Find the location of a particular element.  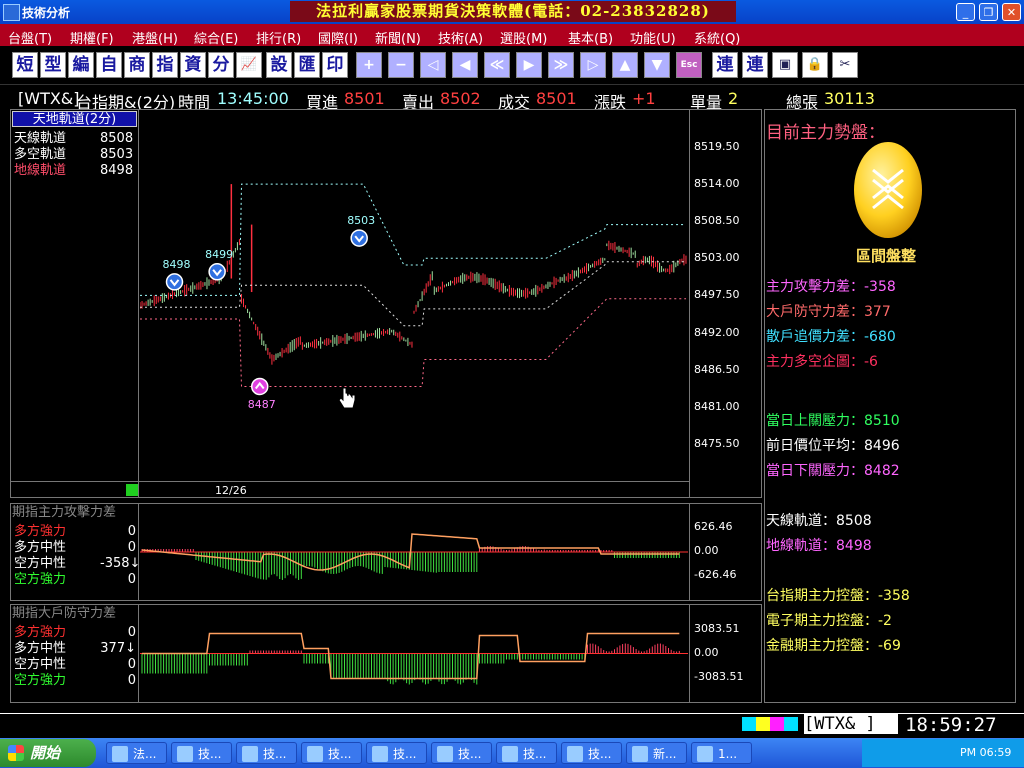

menu-item: 技術(A) is located at coordinates (460, 37).